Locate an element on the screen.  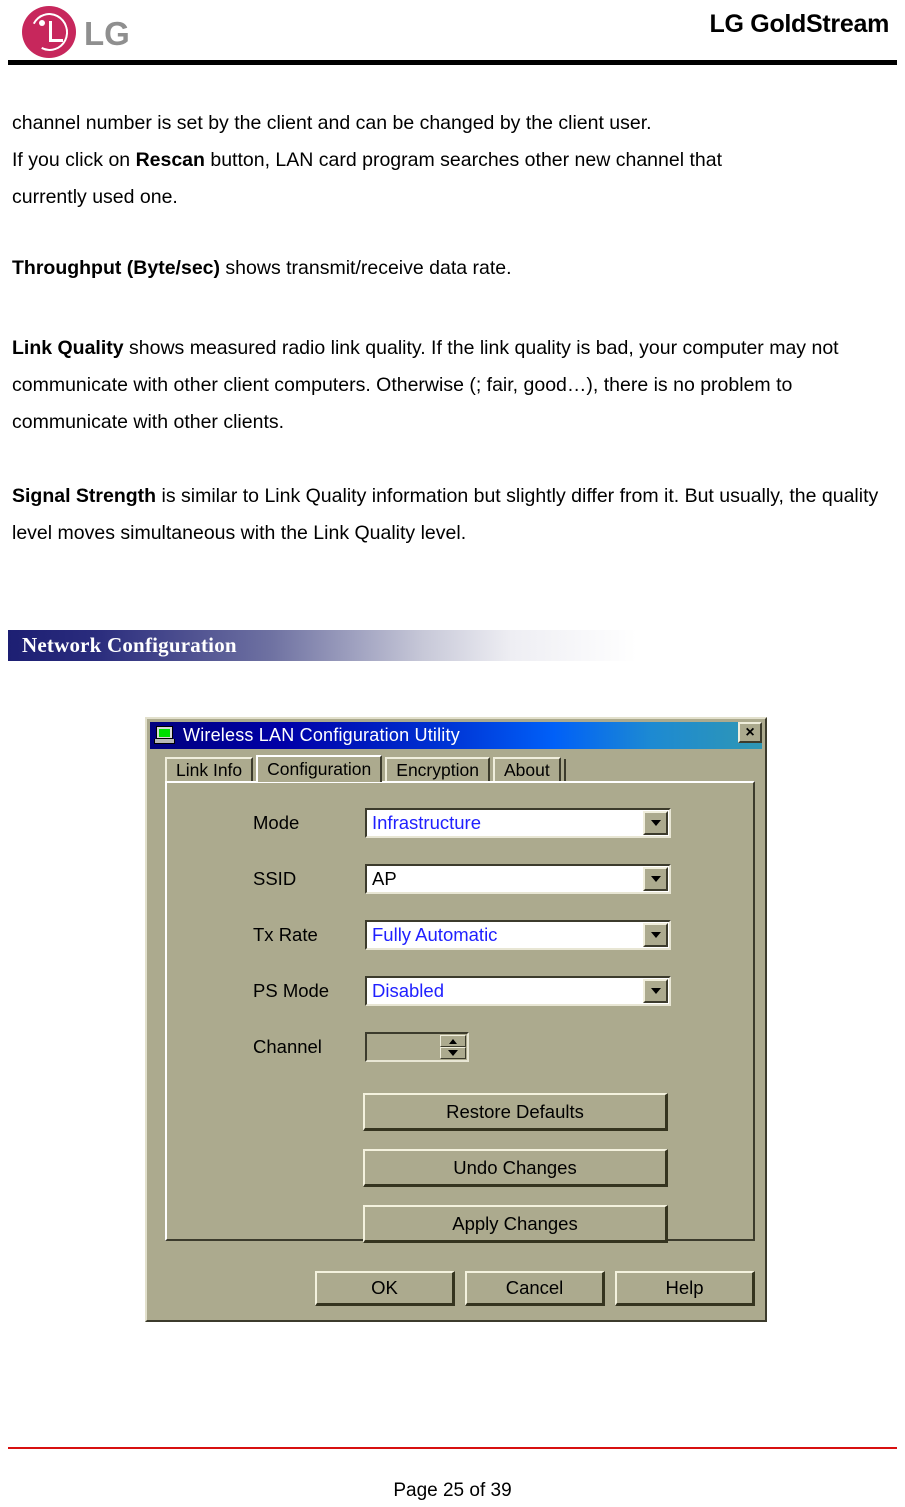
throughput-keyword: Throughput (Byte/sec) is located at coordinates (116, 268).